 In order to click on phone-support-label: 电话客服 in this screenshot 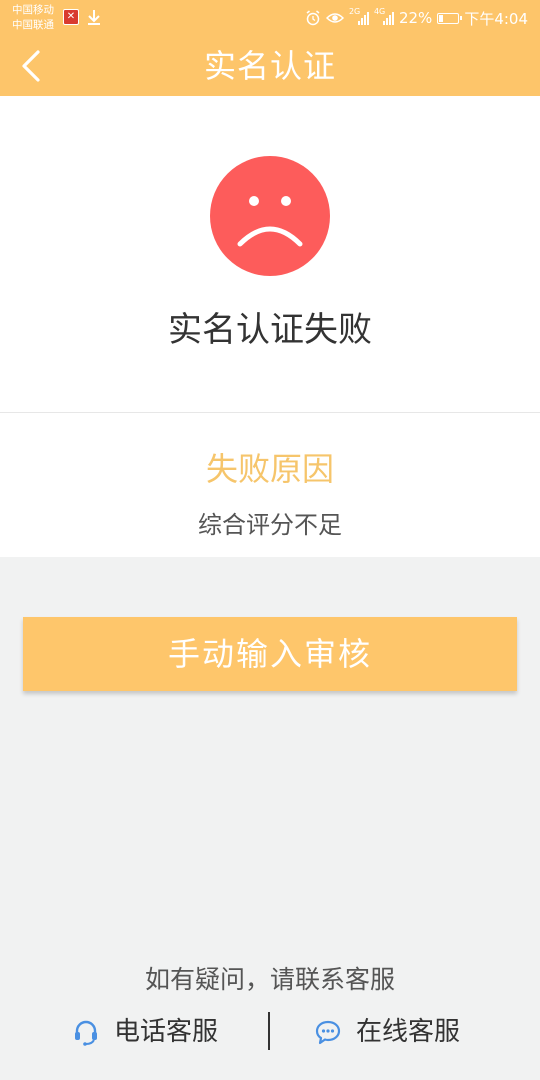, I will do `click(166, 1032)`.